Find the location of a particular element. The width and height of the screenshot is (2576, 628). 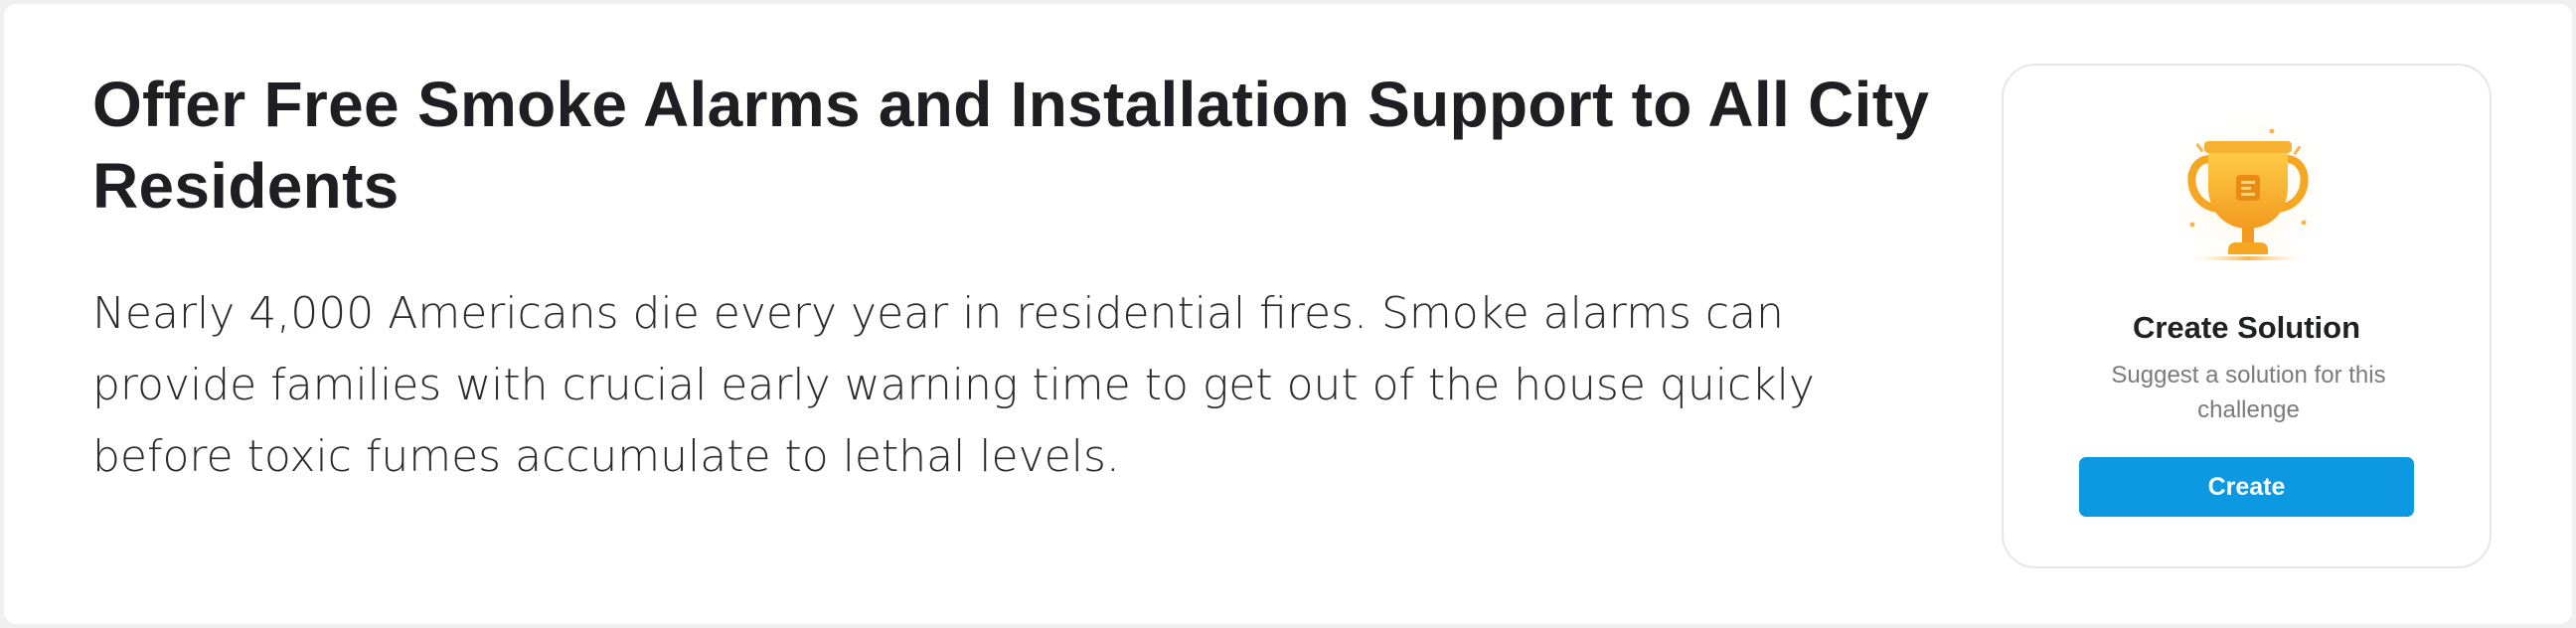

card-subtitle: Suggest a solution for this challenge is located at coordinates (2248, 392).